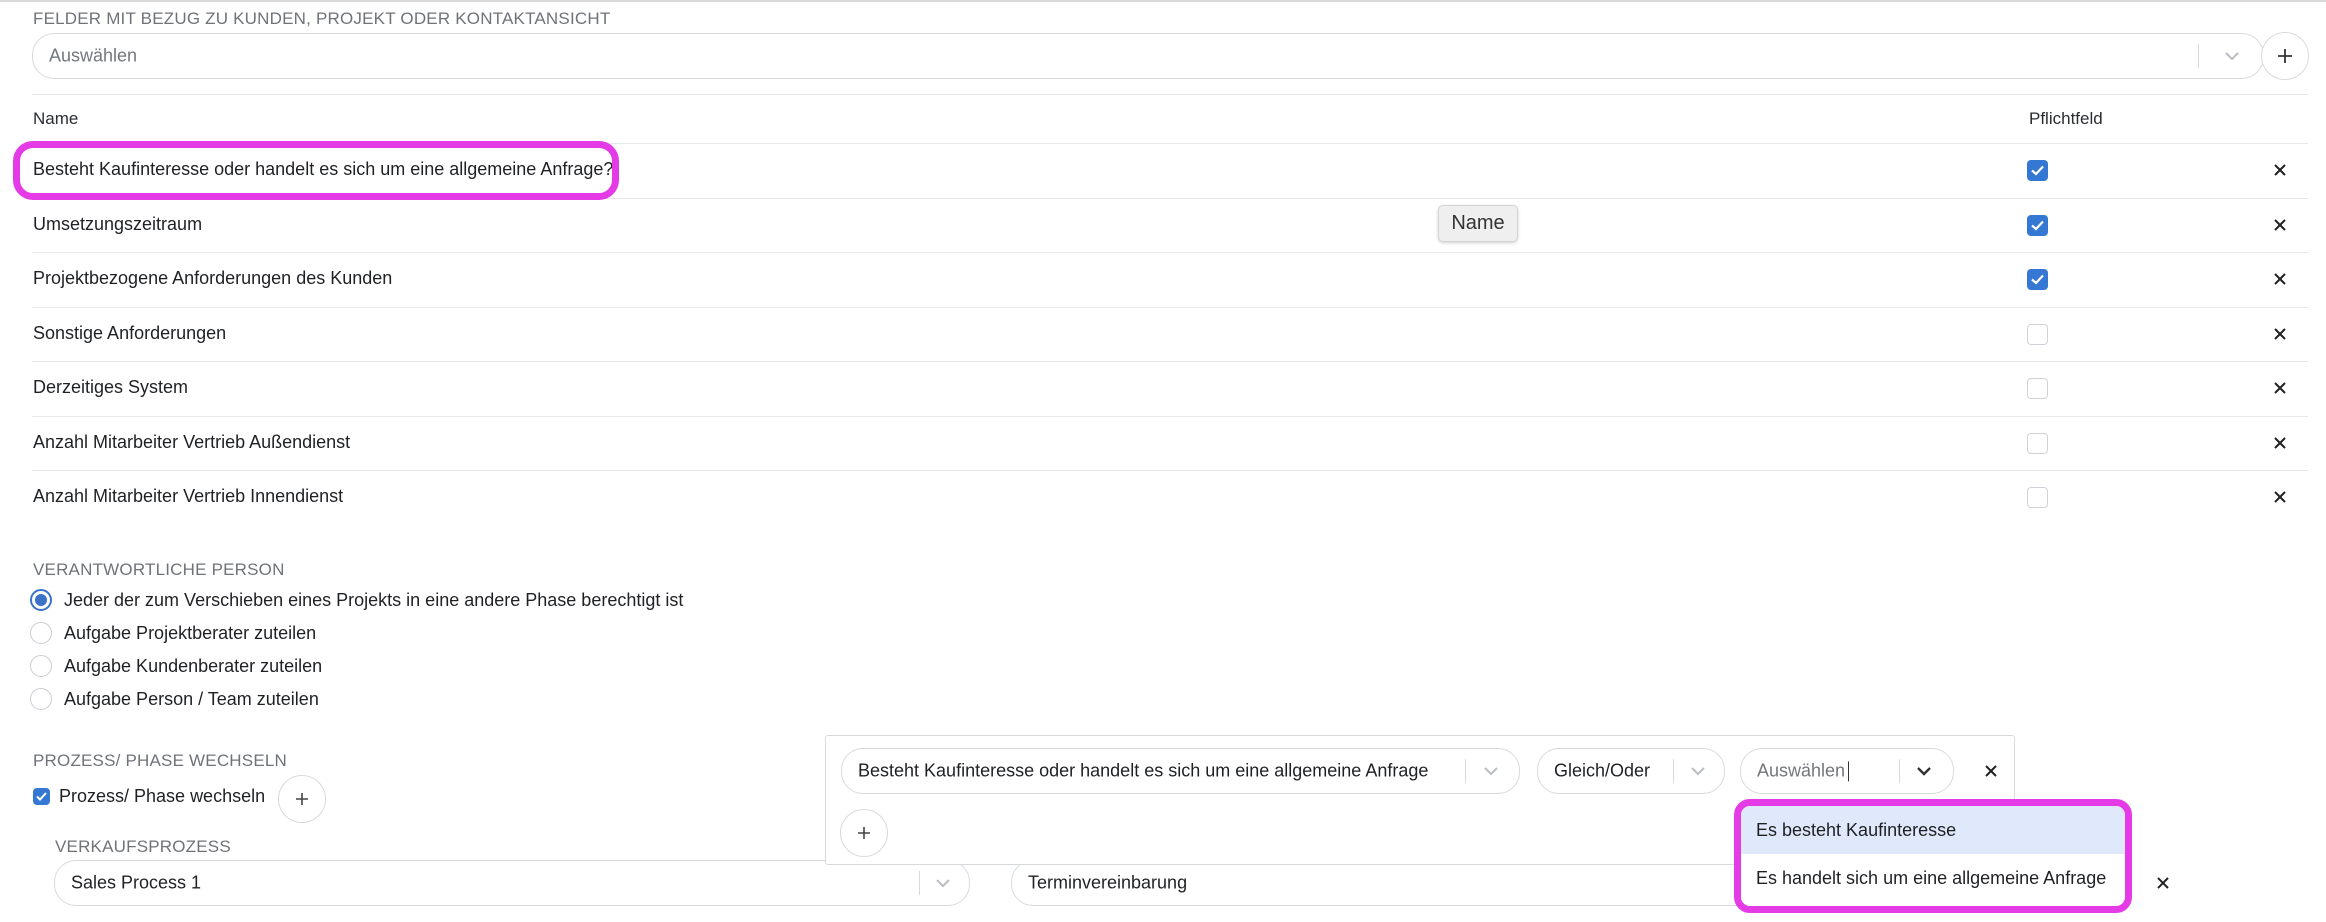 This screenshot has width=2326, height=922. Describe the element at coordinates (159, 569) in the screenshot. I see `responsible-section-label: VERANTWORTLICHE PERSON` at that location.